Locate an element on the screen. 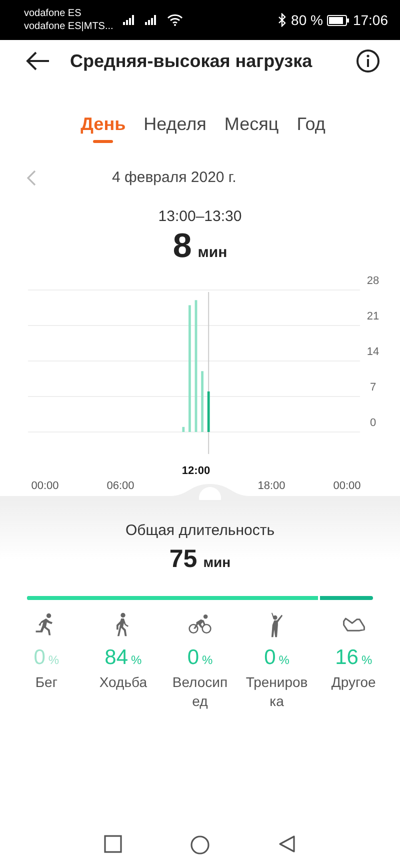  total-label: Общая длительность is located at coordinates (200, 530).